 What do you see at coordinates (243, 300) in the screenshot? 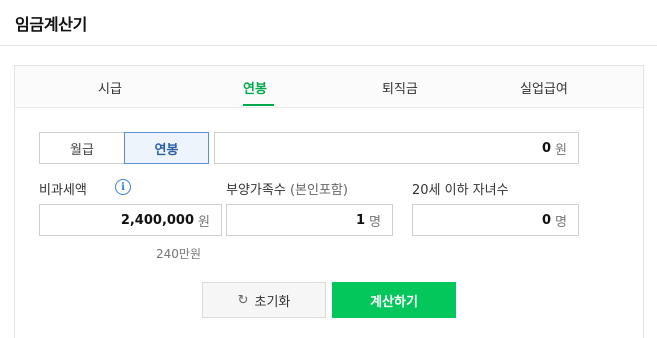
I see `refresh-icon: ↻` at bounding box center [243, 300].